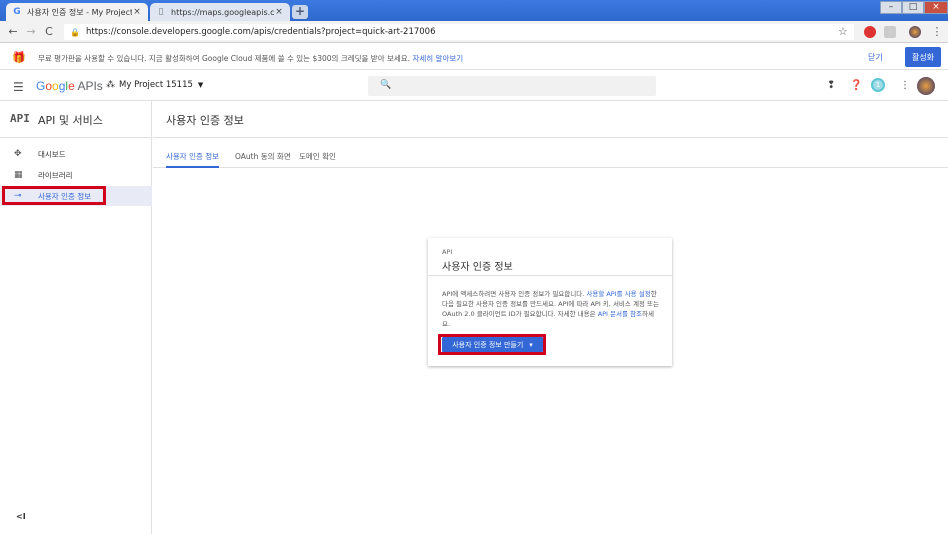 The image size is (948, 534). Describe the element at coordinates (18, 154) in the screenshot. I see `dashboard-icon: ✥` at that location.